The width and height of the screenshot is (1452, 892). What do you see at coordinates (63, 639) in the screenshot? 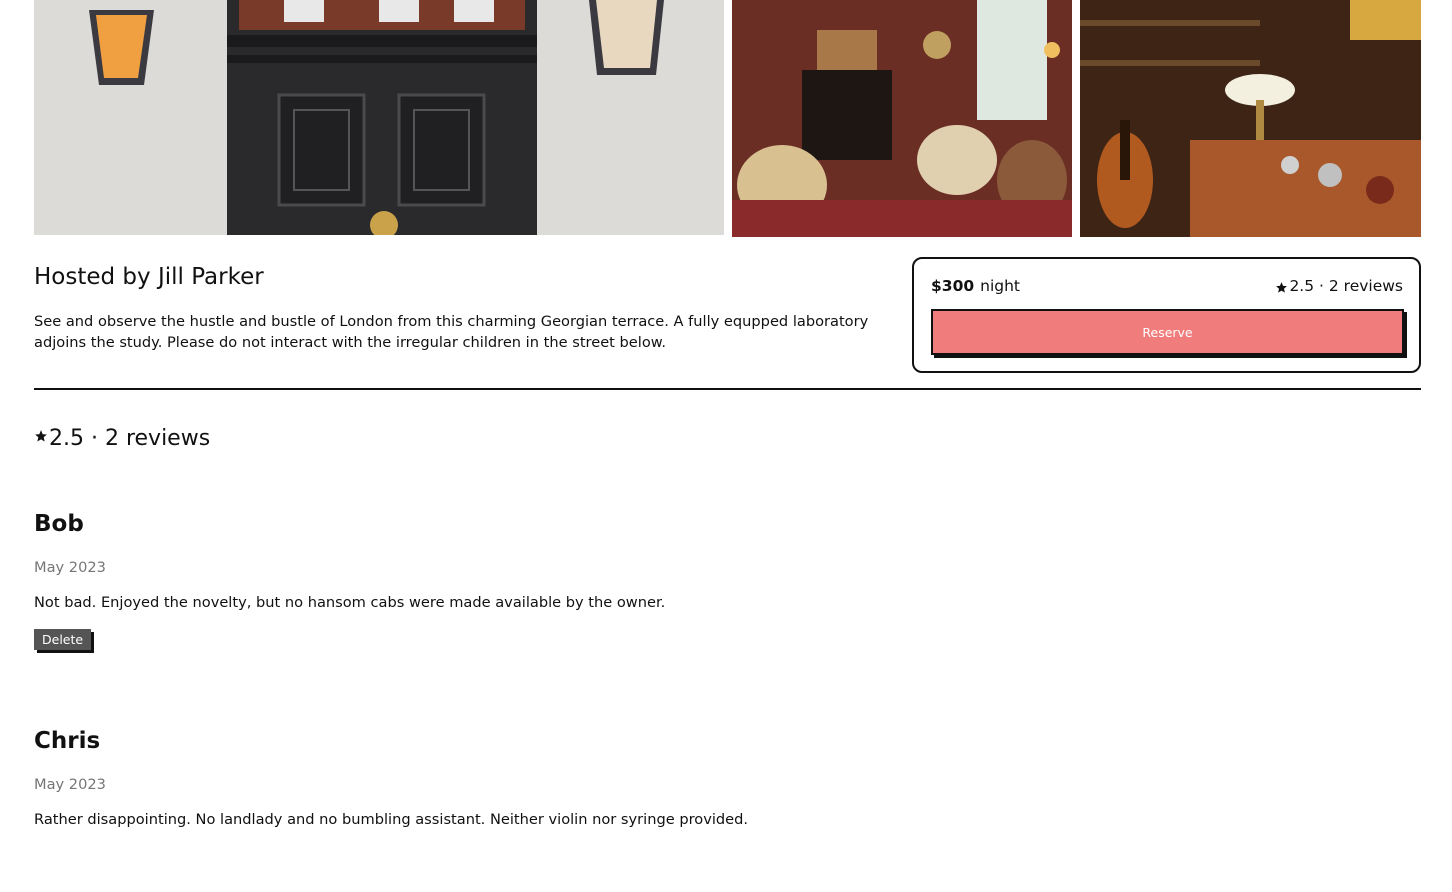
I see `delete-review-button: Delete` at bounding box center [63, 639].